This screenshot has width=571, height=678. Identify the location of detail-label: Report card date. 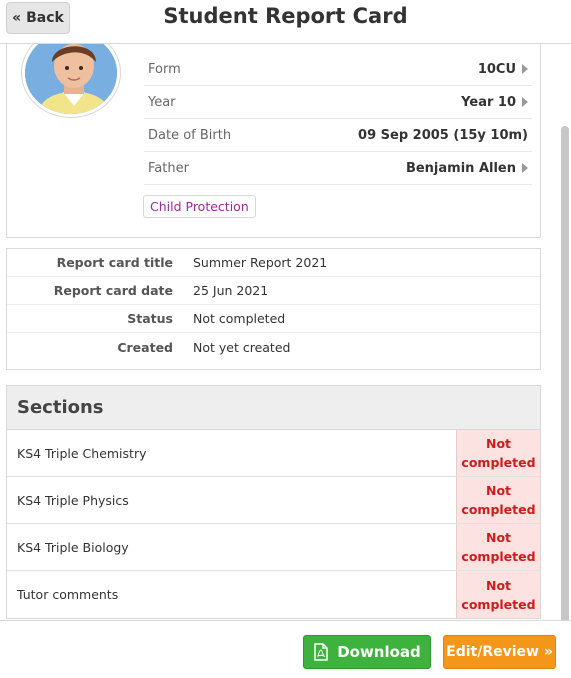
(113, 290).